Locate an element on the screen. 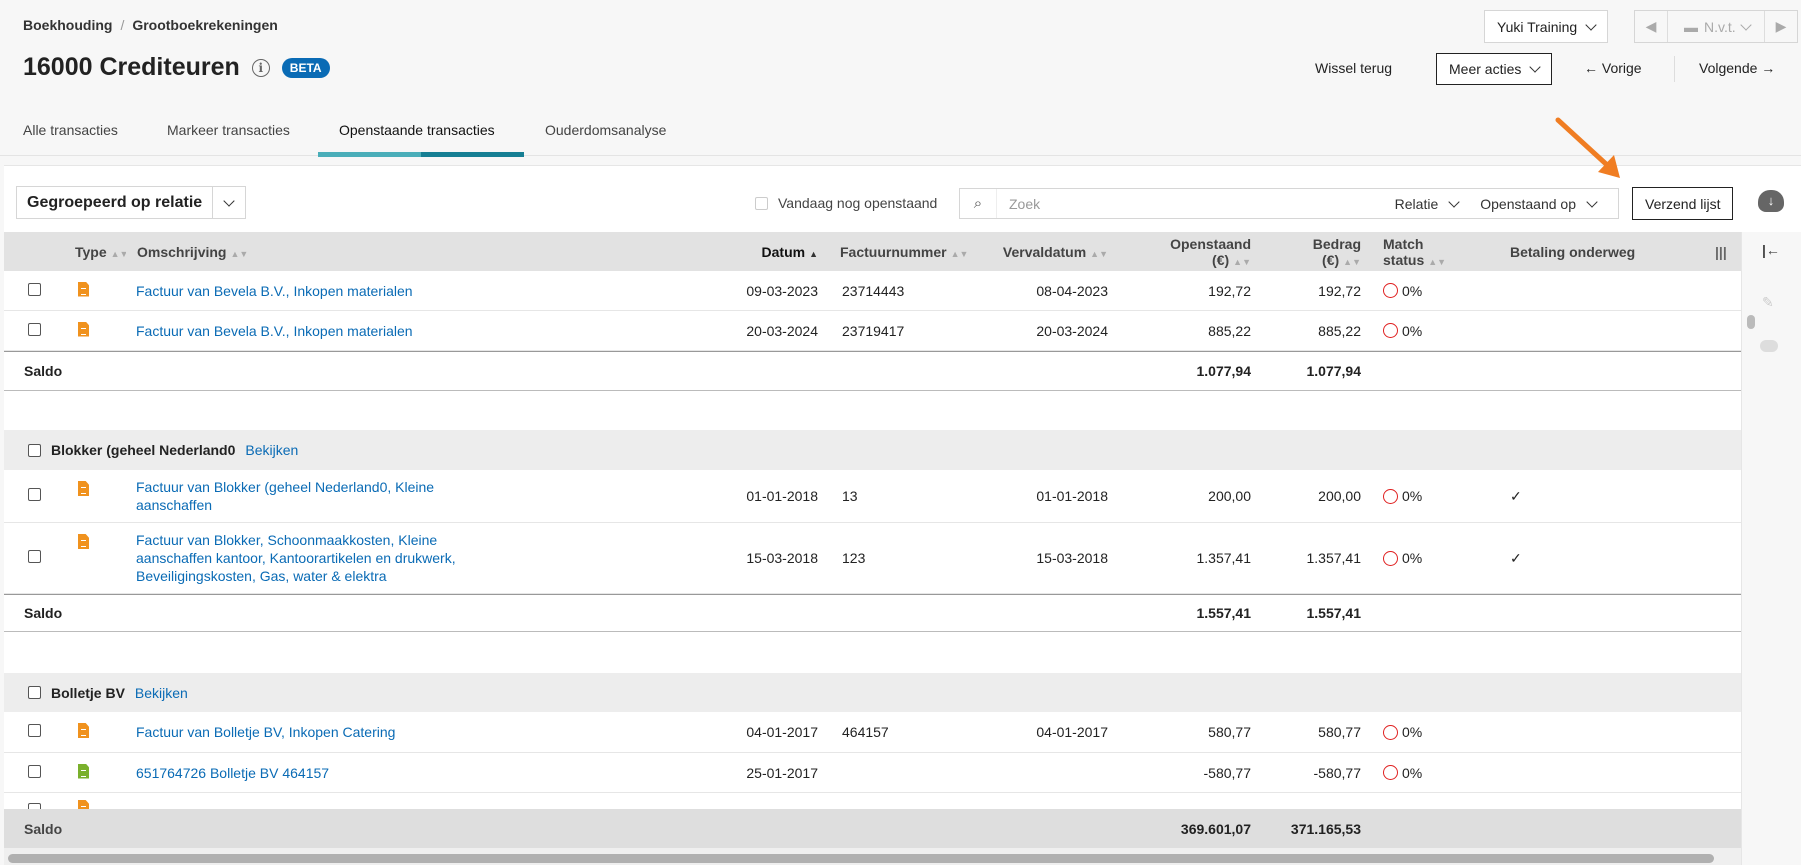 The height and width of the screenshot is (865, 1801). breadcrumb-grootboekrekeningen: Grootboekrekeningen is located at coordinates (204, 25).